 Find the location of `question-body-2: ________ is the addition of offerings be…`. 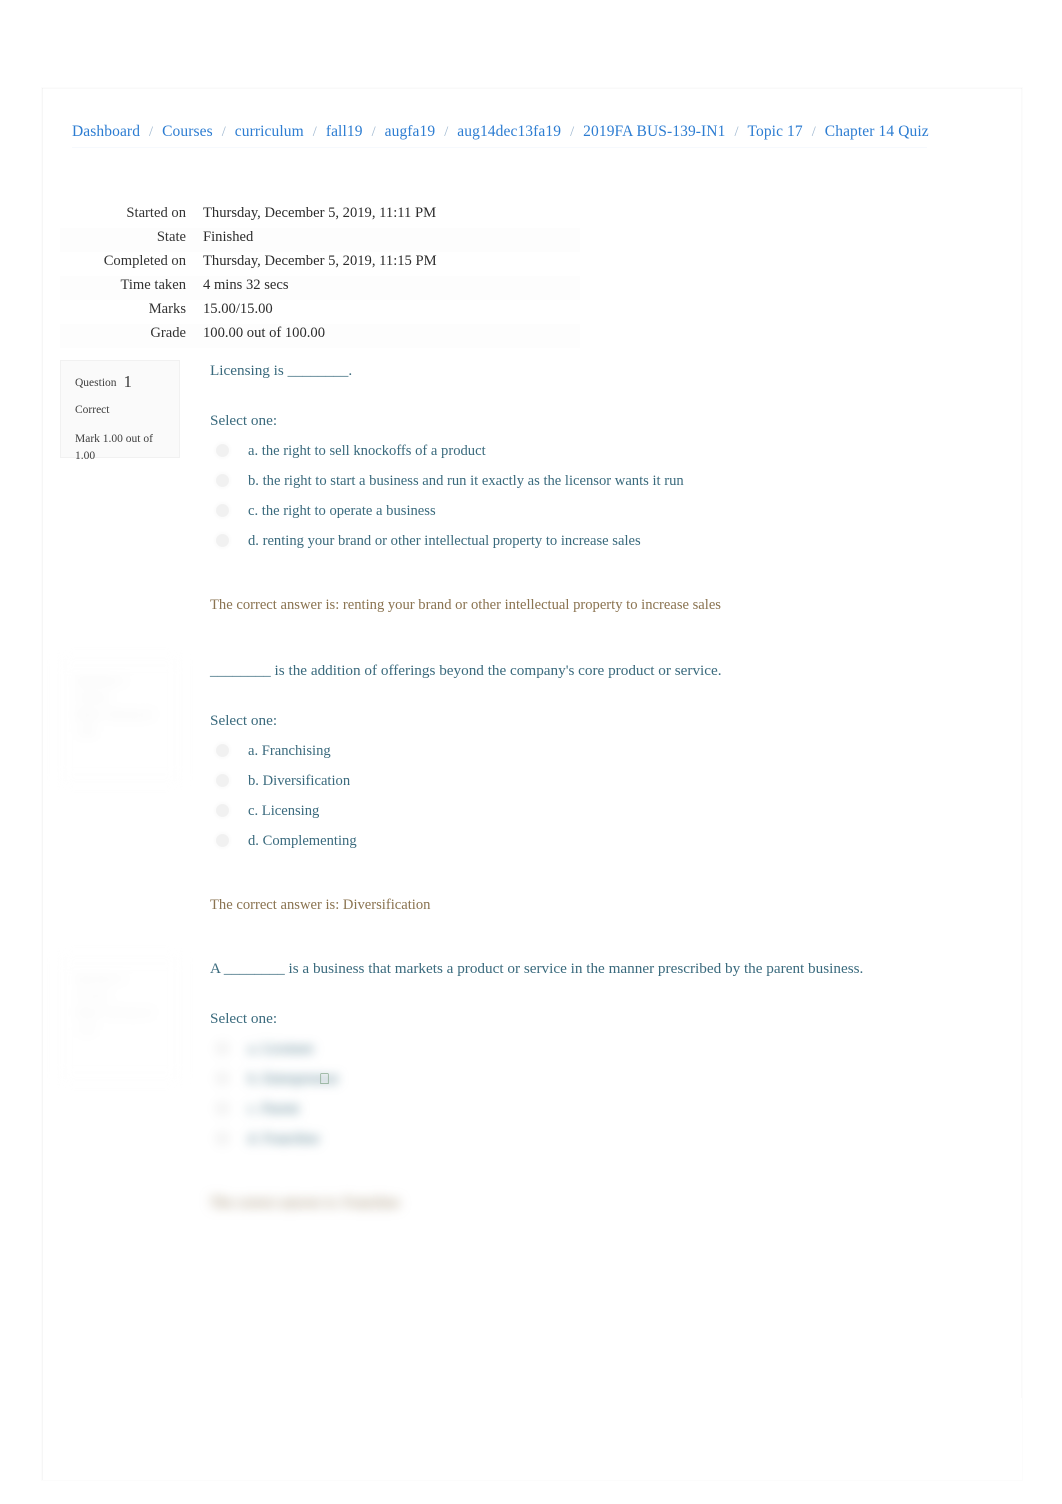

question-body-2: ________ is the addition of offerings be… is located at coordinates (600, 795).